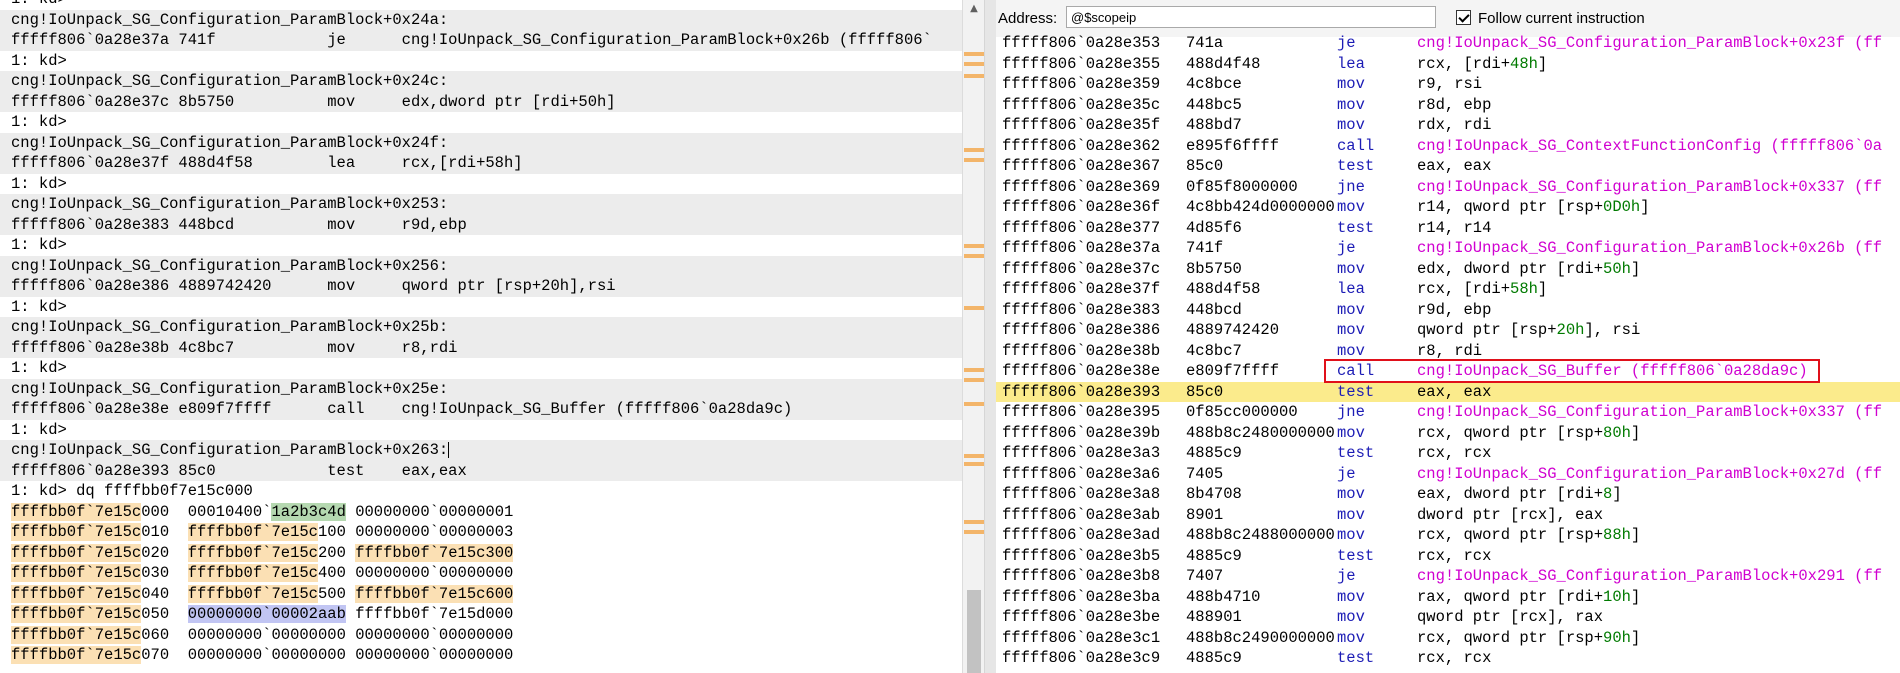 The height and width of the screenshot is (673, 1900). What do you see at coordinates (155, 573) in the screenshot?
I see `dump-address-suffix: 030` at bounding box center [155, 573].